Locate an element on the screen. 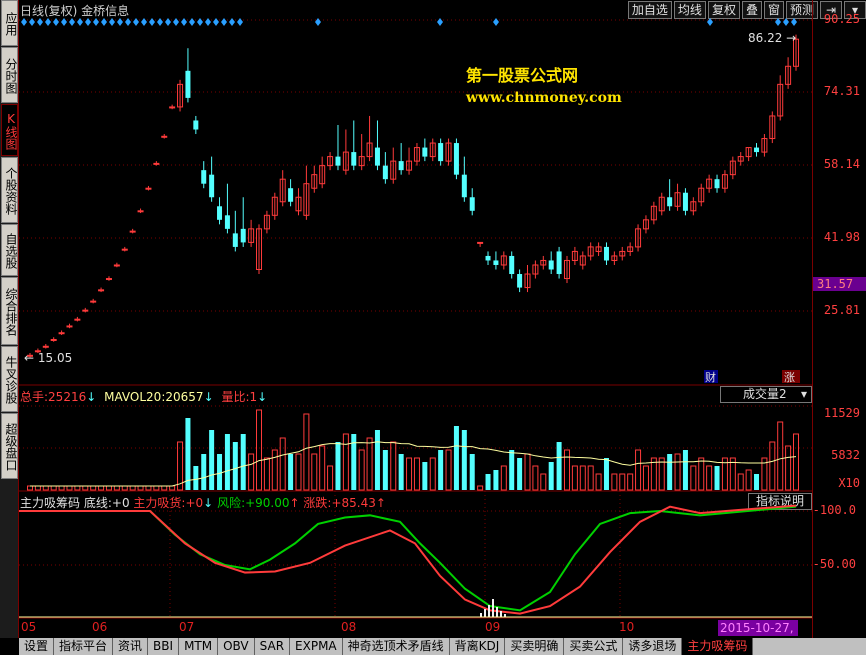 The image size is (866, 655). bottom-tab-7: EXPMA is located at coordinates (316, 646).